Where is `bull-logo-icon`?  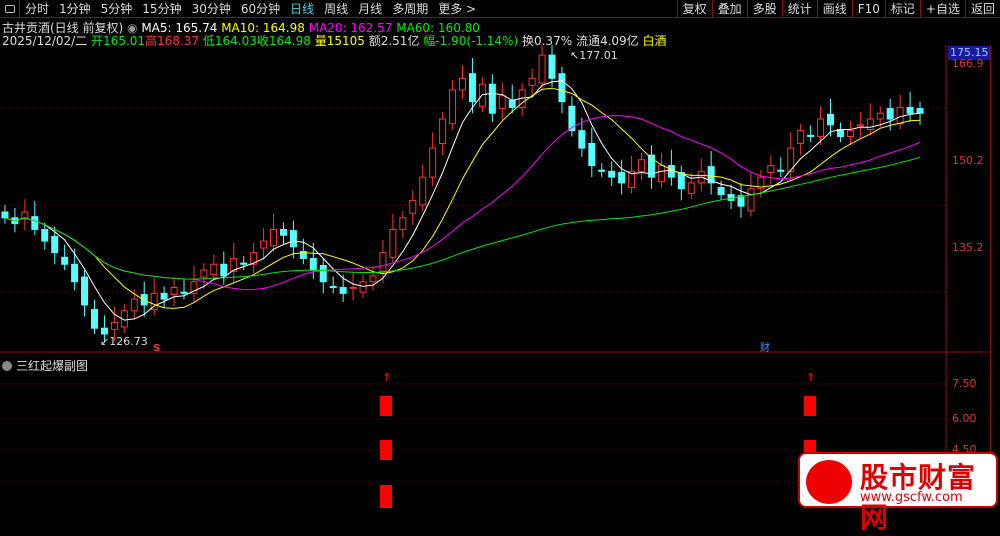
bull-logo-icon is located at coordinates (829, 482).